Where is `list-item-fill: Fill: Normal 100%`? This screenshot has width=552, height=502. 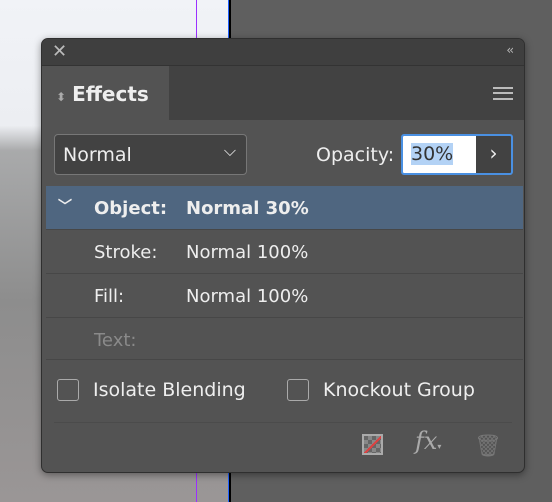
list-item-fill: Fill: Normal 100% is located at coordinates (284, 296).